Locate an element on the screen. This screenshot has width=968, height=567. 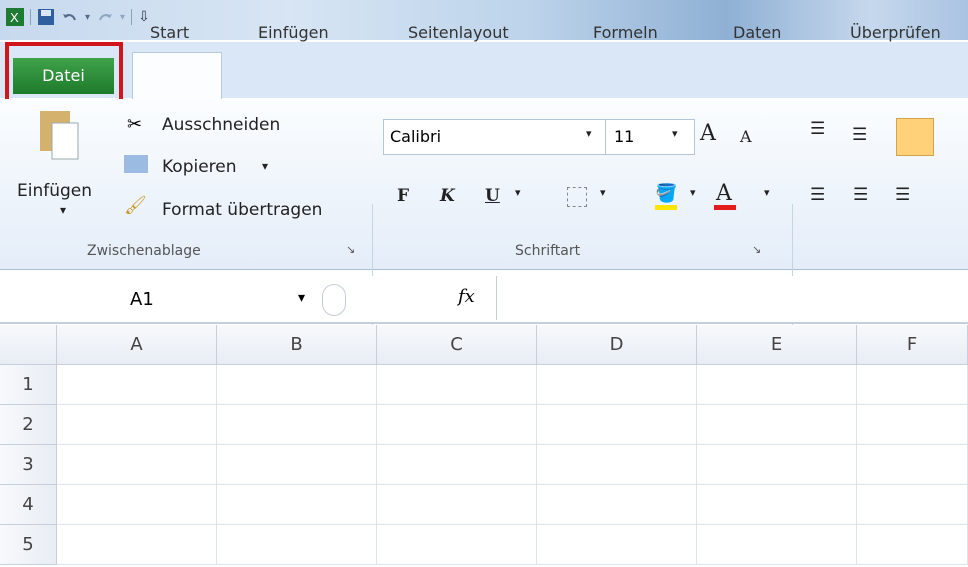
tab-einfuegen: Einfügen is located at coordinates (293, 33).